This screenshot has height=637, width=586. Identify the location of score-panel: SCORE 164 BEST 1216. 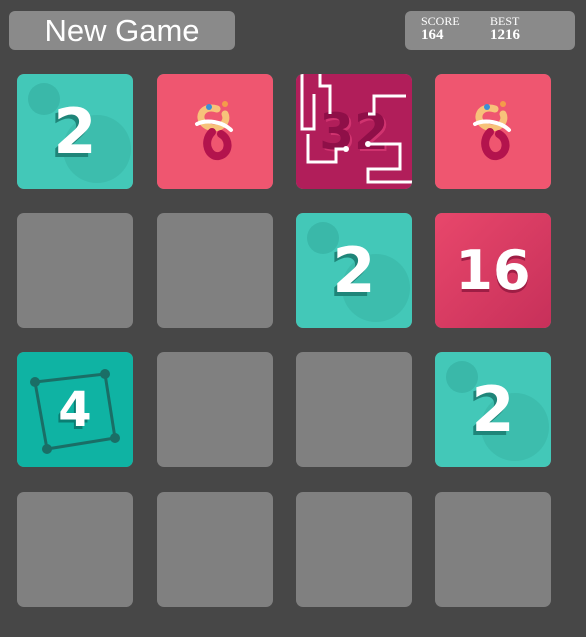
(490, 30).